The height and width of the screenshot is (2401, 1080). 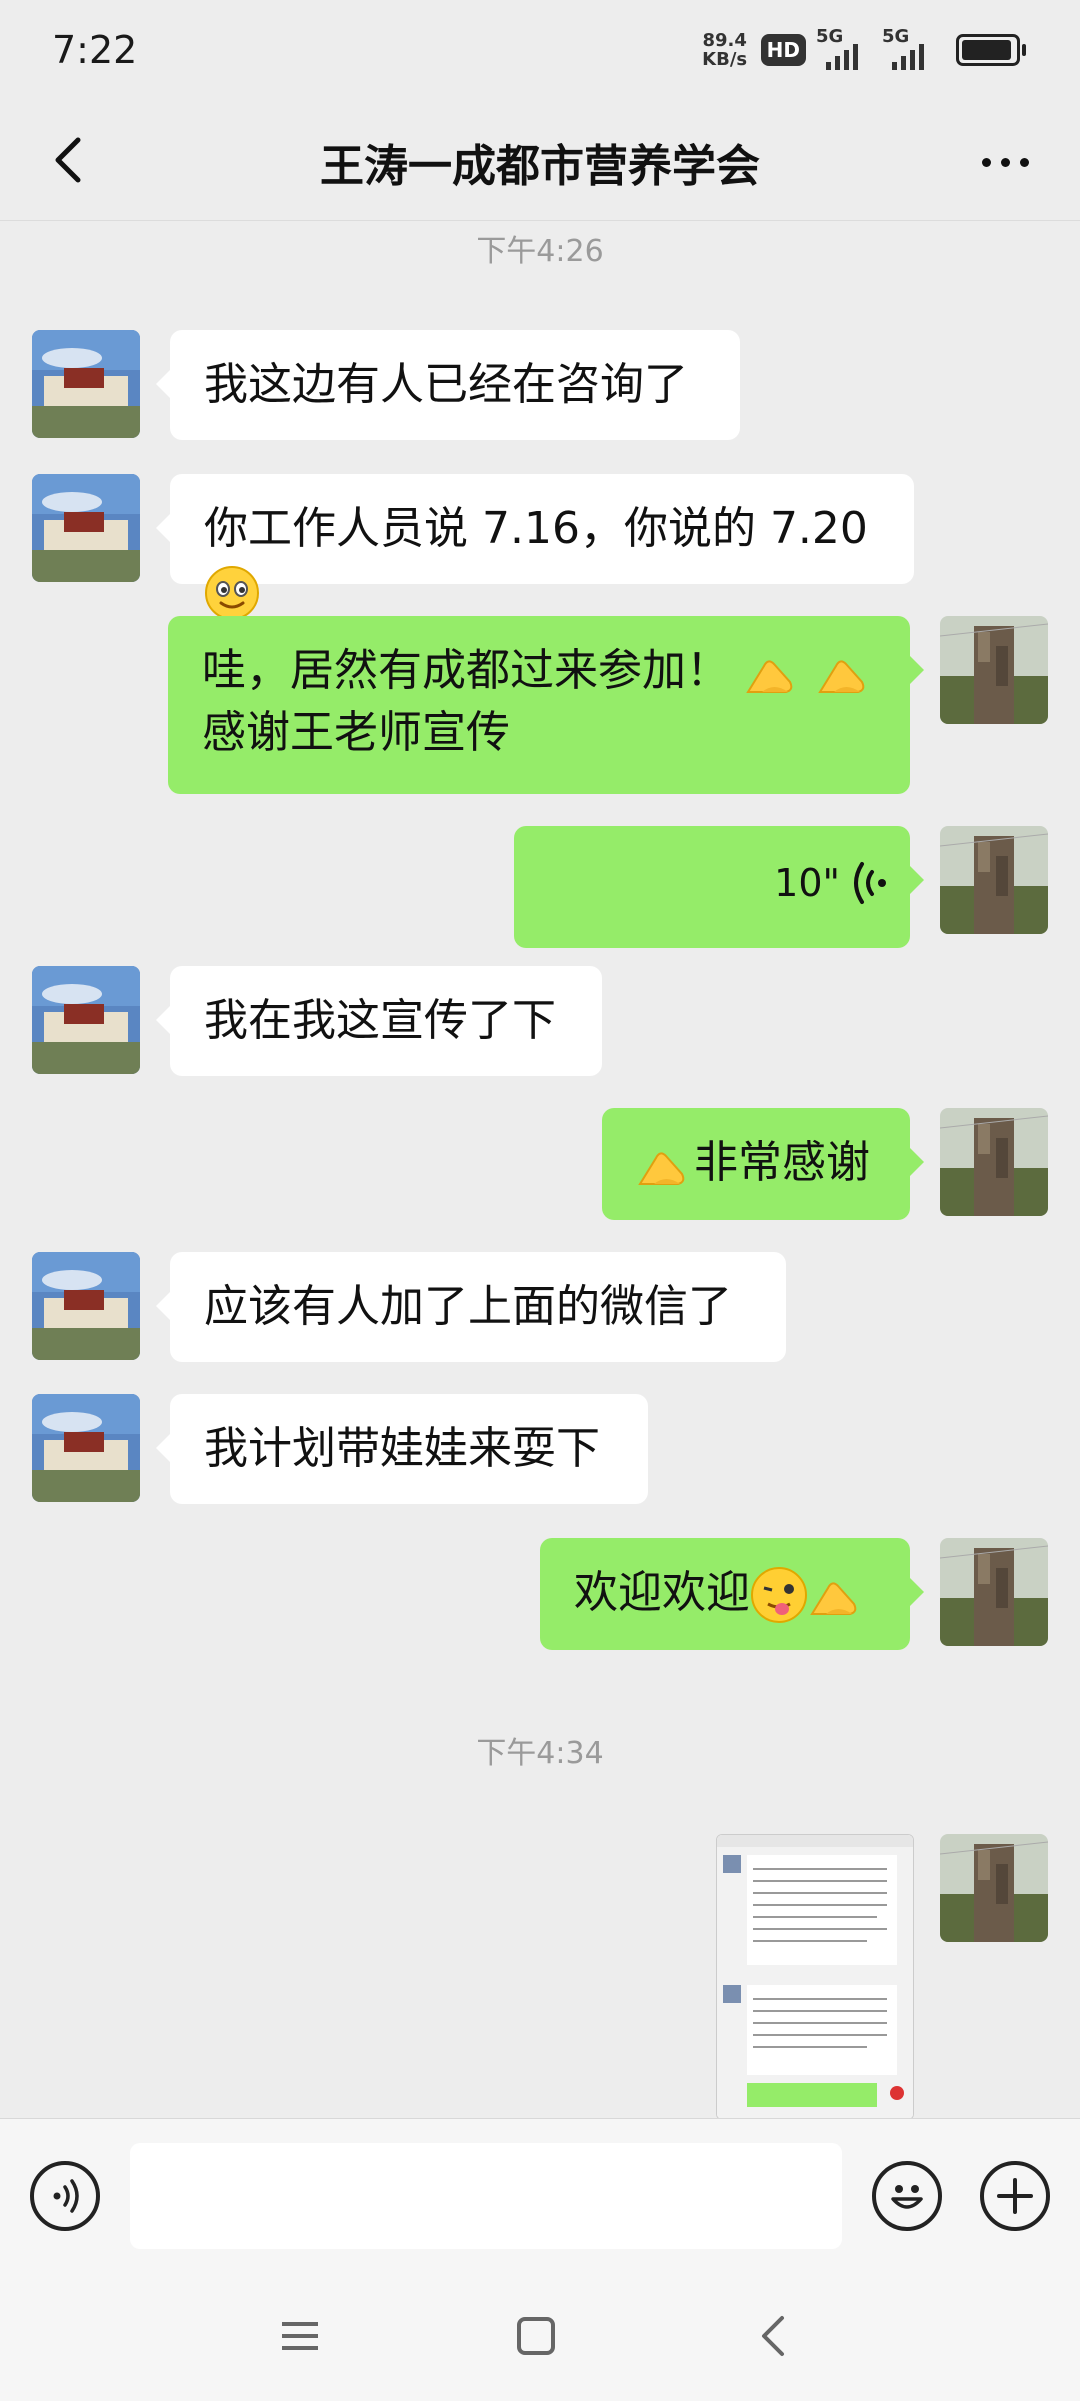 I want to click on message-bubble: 应该有人加了上面的微信了, so click(x=471, y=1307).